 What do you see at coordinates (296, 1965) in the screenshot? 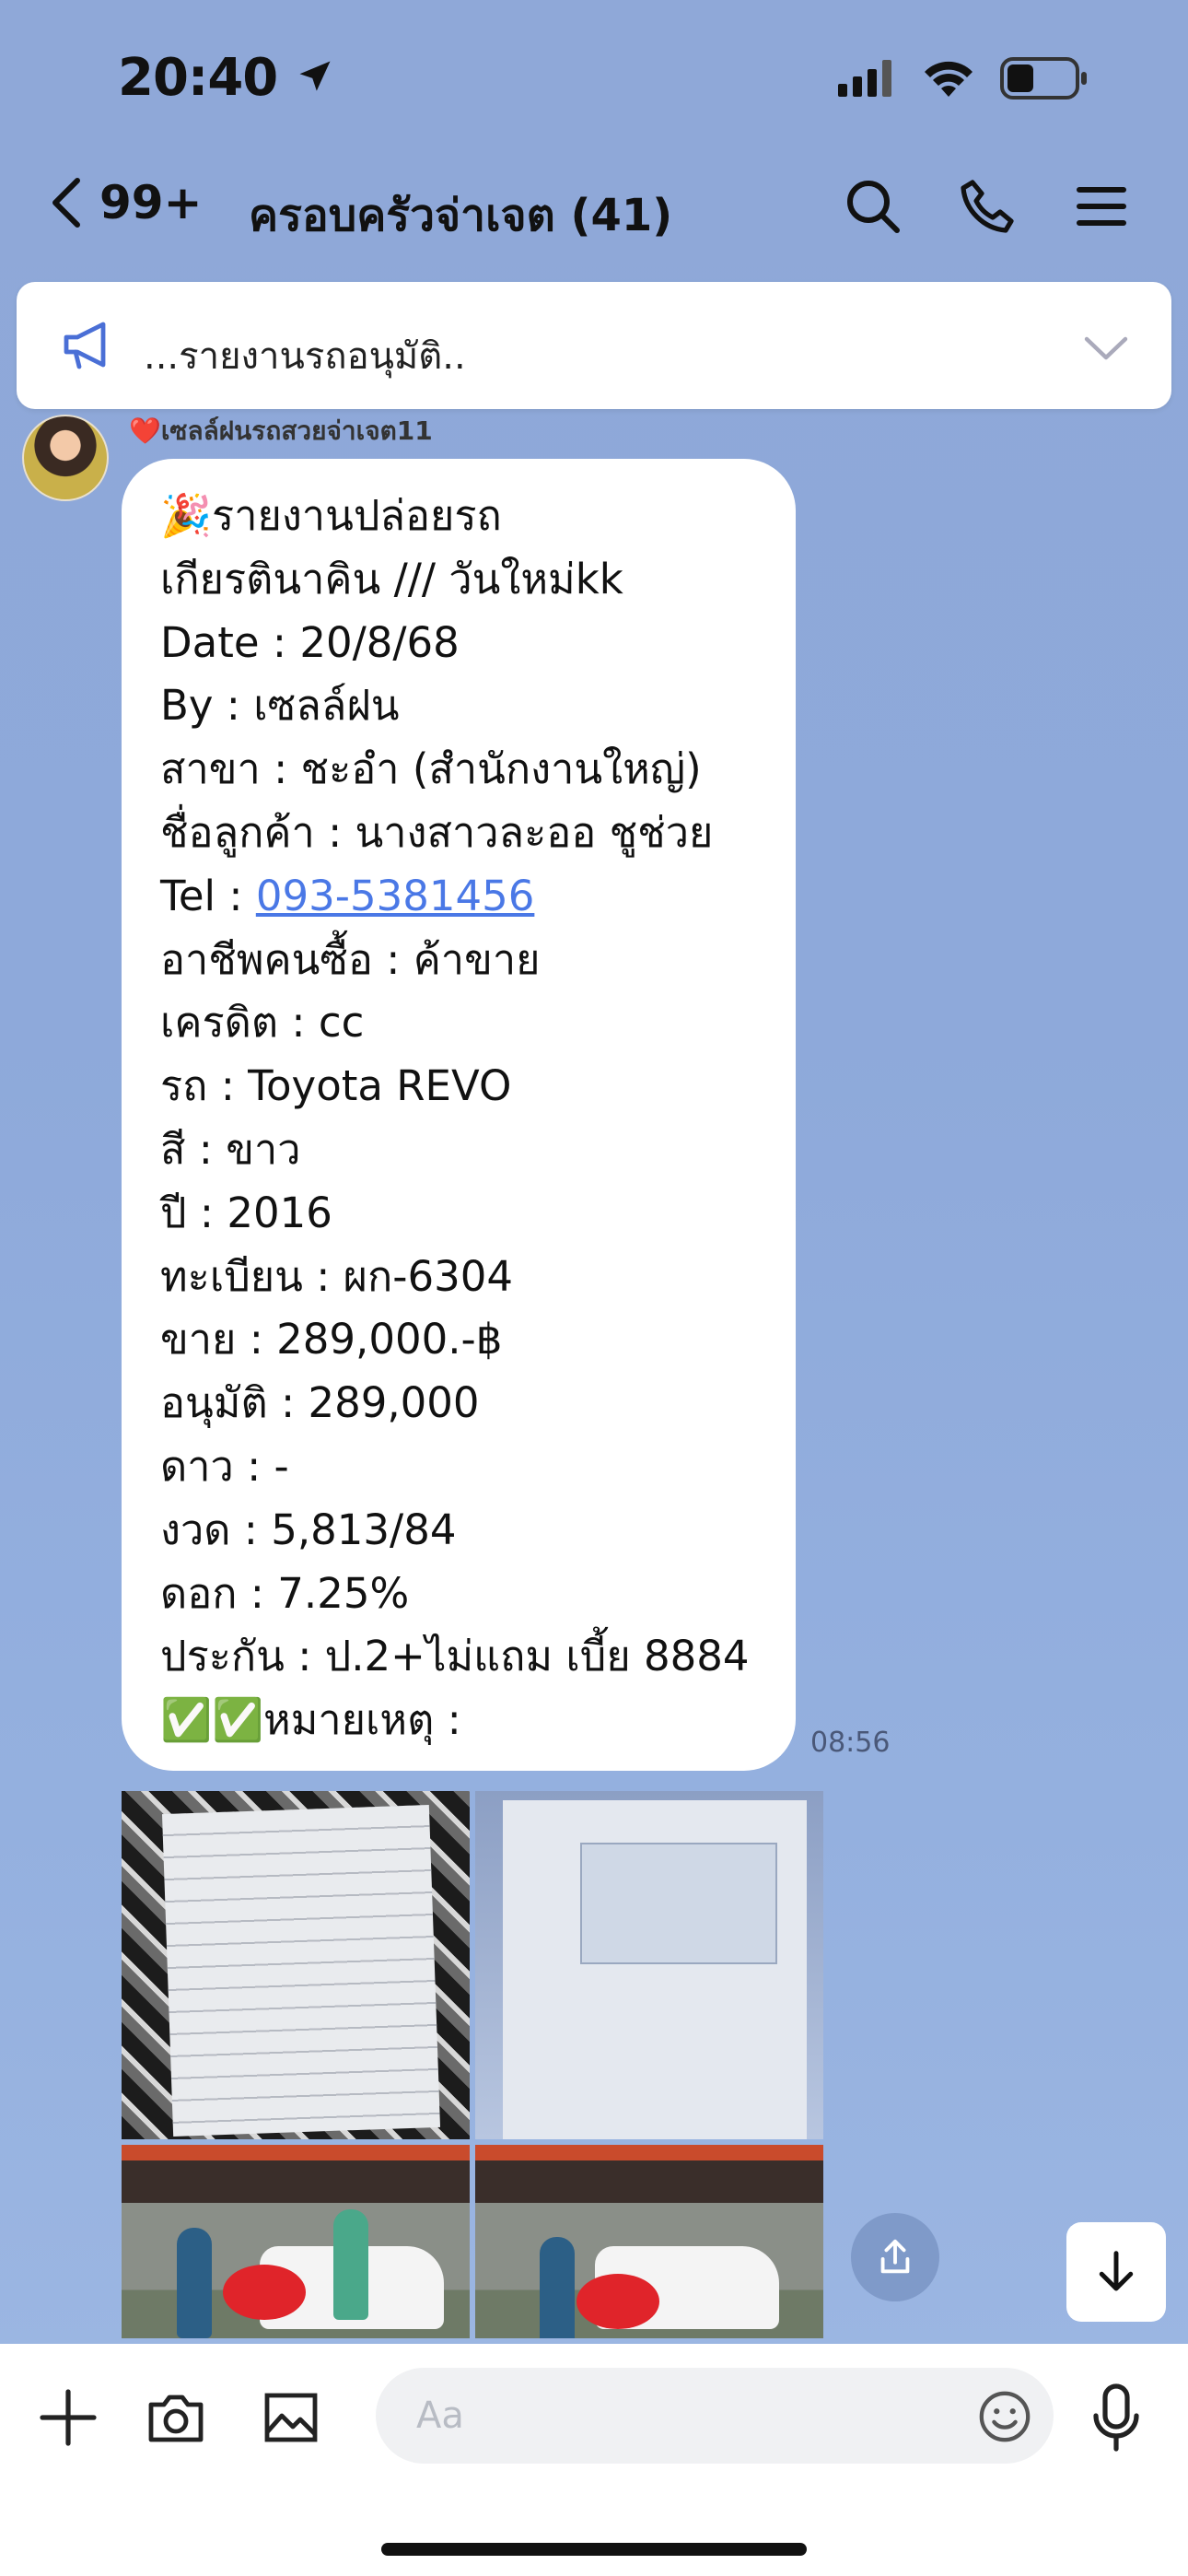
I see `photo-document` at bounding box center [296, 1965].